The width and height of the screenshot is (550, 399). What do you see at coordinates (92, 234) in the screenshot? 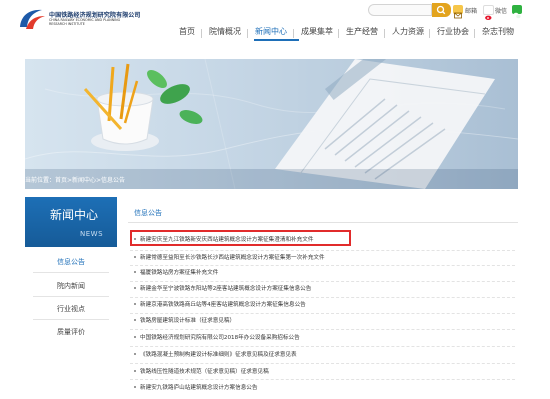
I see `sidebar-subtitle: NEWS` at bounding box center [92, 234].